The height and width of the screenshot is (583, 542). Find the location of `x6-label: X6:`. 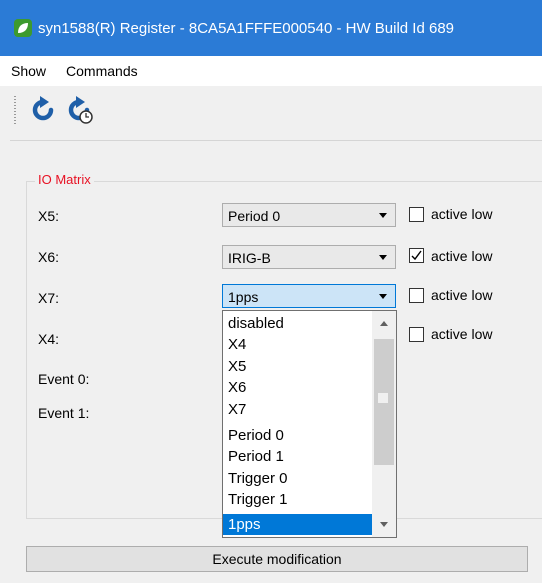

x6-label: X6: is located at coordinates (49, 257).